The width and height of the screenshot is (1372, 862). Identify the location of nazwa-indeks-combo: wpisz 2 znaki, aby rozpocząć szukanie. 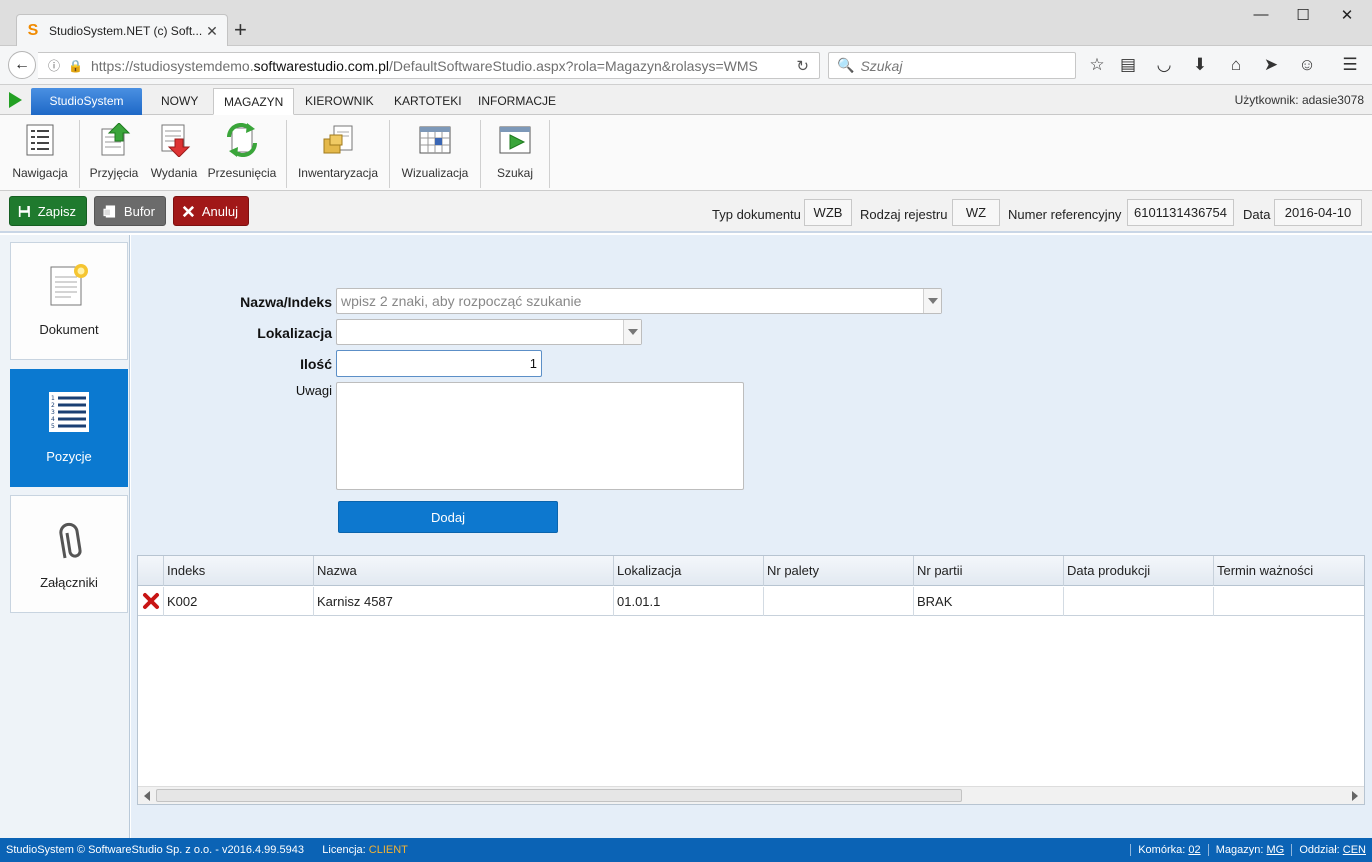
(639, 301).